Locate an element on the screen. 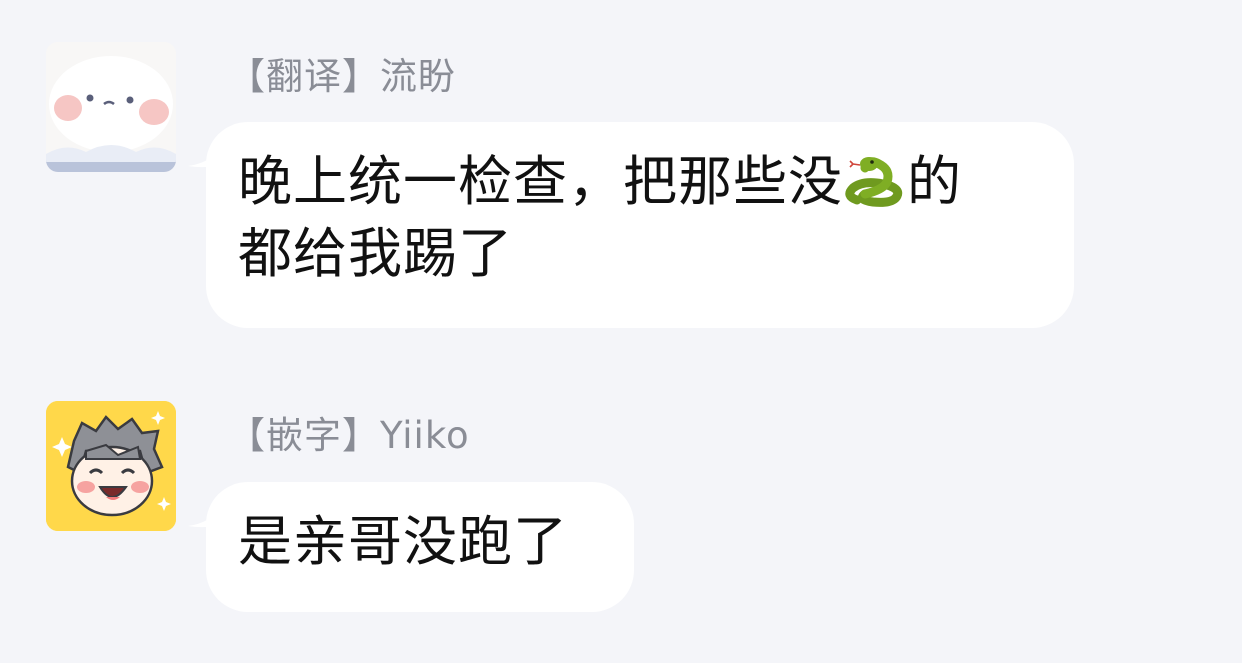 The width and height of the screenshot is (1242, 663). cartoon-boy-avatar is located at coordinates (111, 466).